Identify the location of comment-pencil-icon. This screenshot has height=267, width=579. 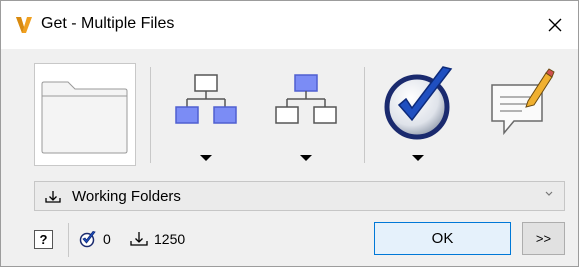
(523, 102).